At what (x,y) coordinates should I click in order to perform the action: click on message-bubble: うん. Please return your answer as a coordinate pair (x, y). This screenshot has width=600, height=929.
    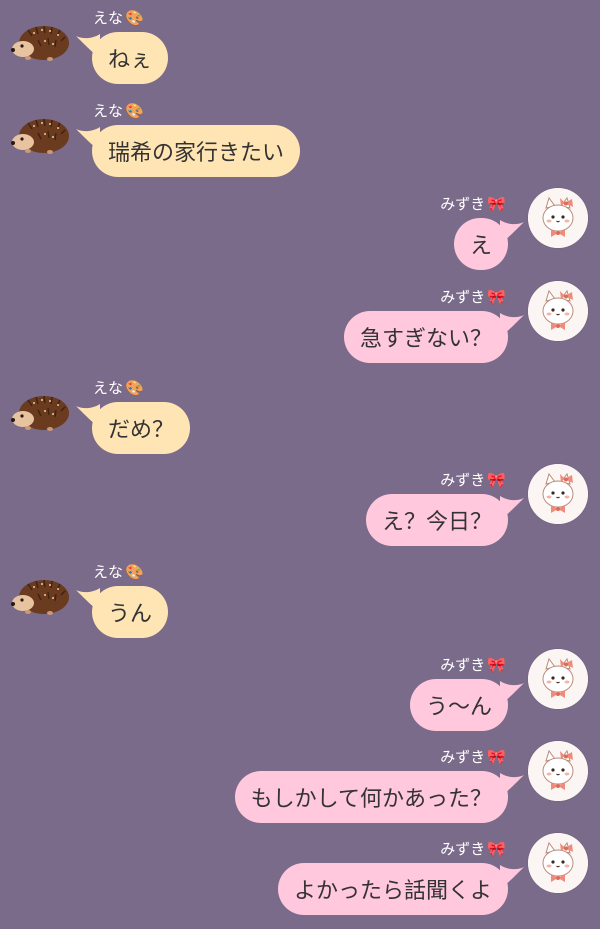
    Looking at the image, I should click on (130, 612).